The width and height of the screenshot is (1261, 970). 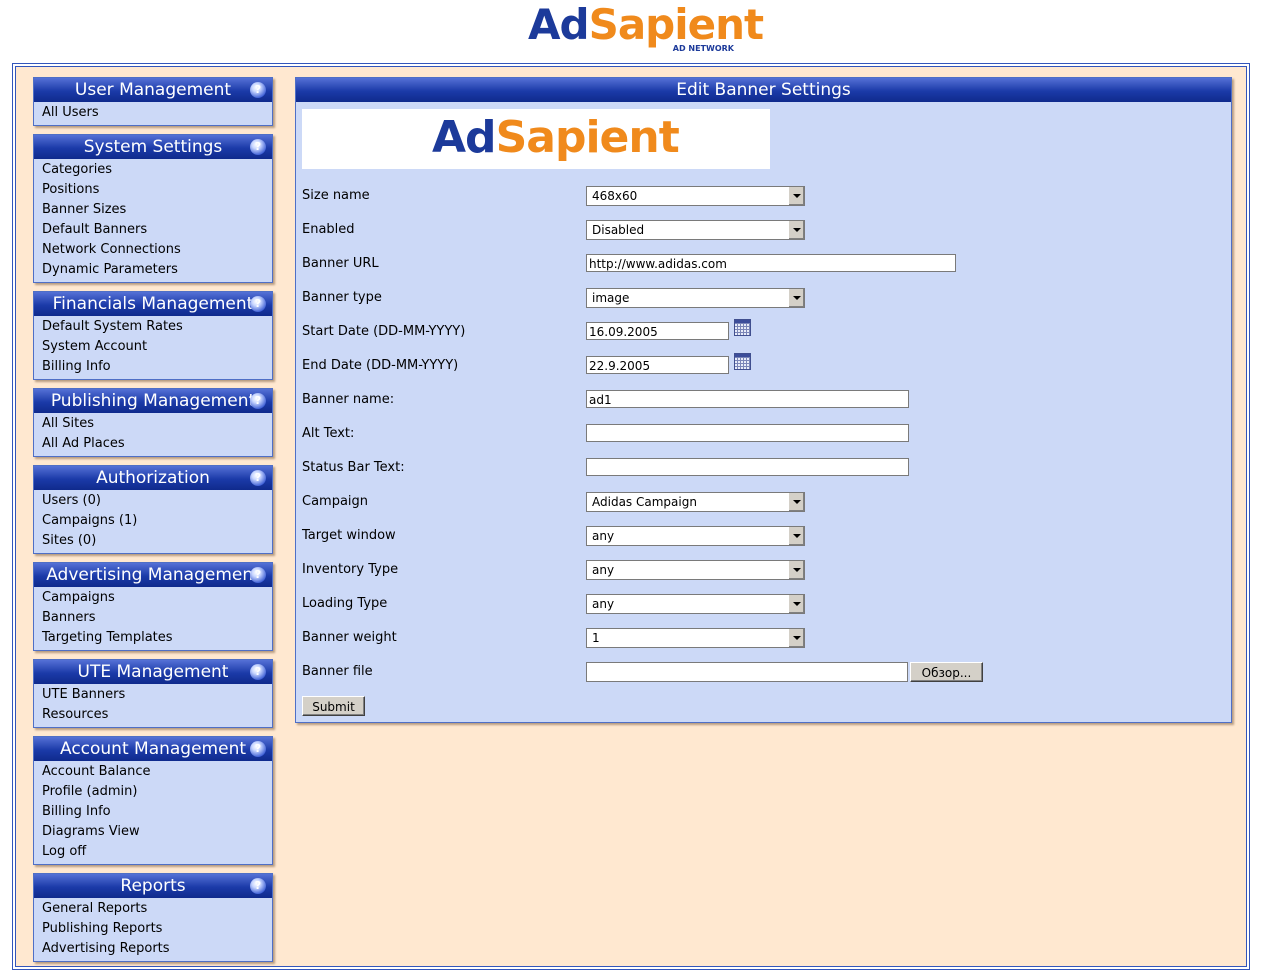 What do you see at coordinates (157, 230) in the screenshot?
I see `sidebar-item-default-banners: Default Banners` at bounding box center [157, 230].